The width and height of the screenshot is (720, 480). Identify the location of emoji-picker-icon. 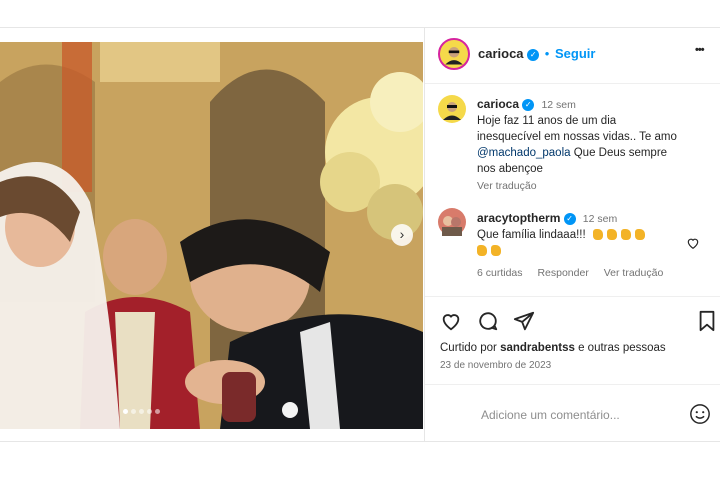
(700, 416).